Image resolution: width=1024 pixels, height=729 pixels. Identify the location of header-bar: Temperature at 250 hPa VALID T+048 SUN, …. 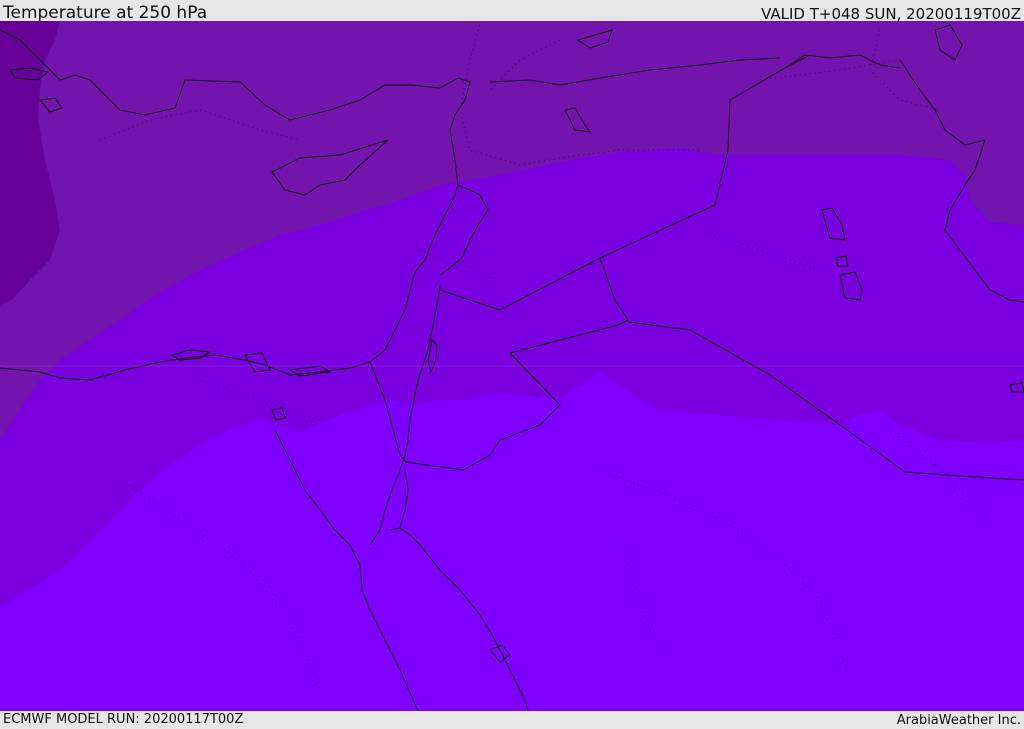
(512, 11).